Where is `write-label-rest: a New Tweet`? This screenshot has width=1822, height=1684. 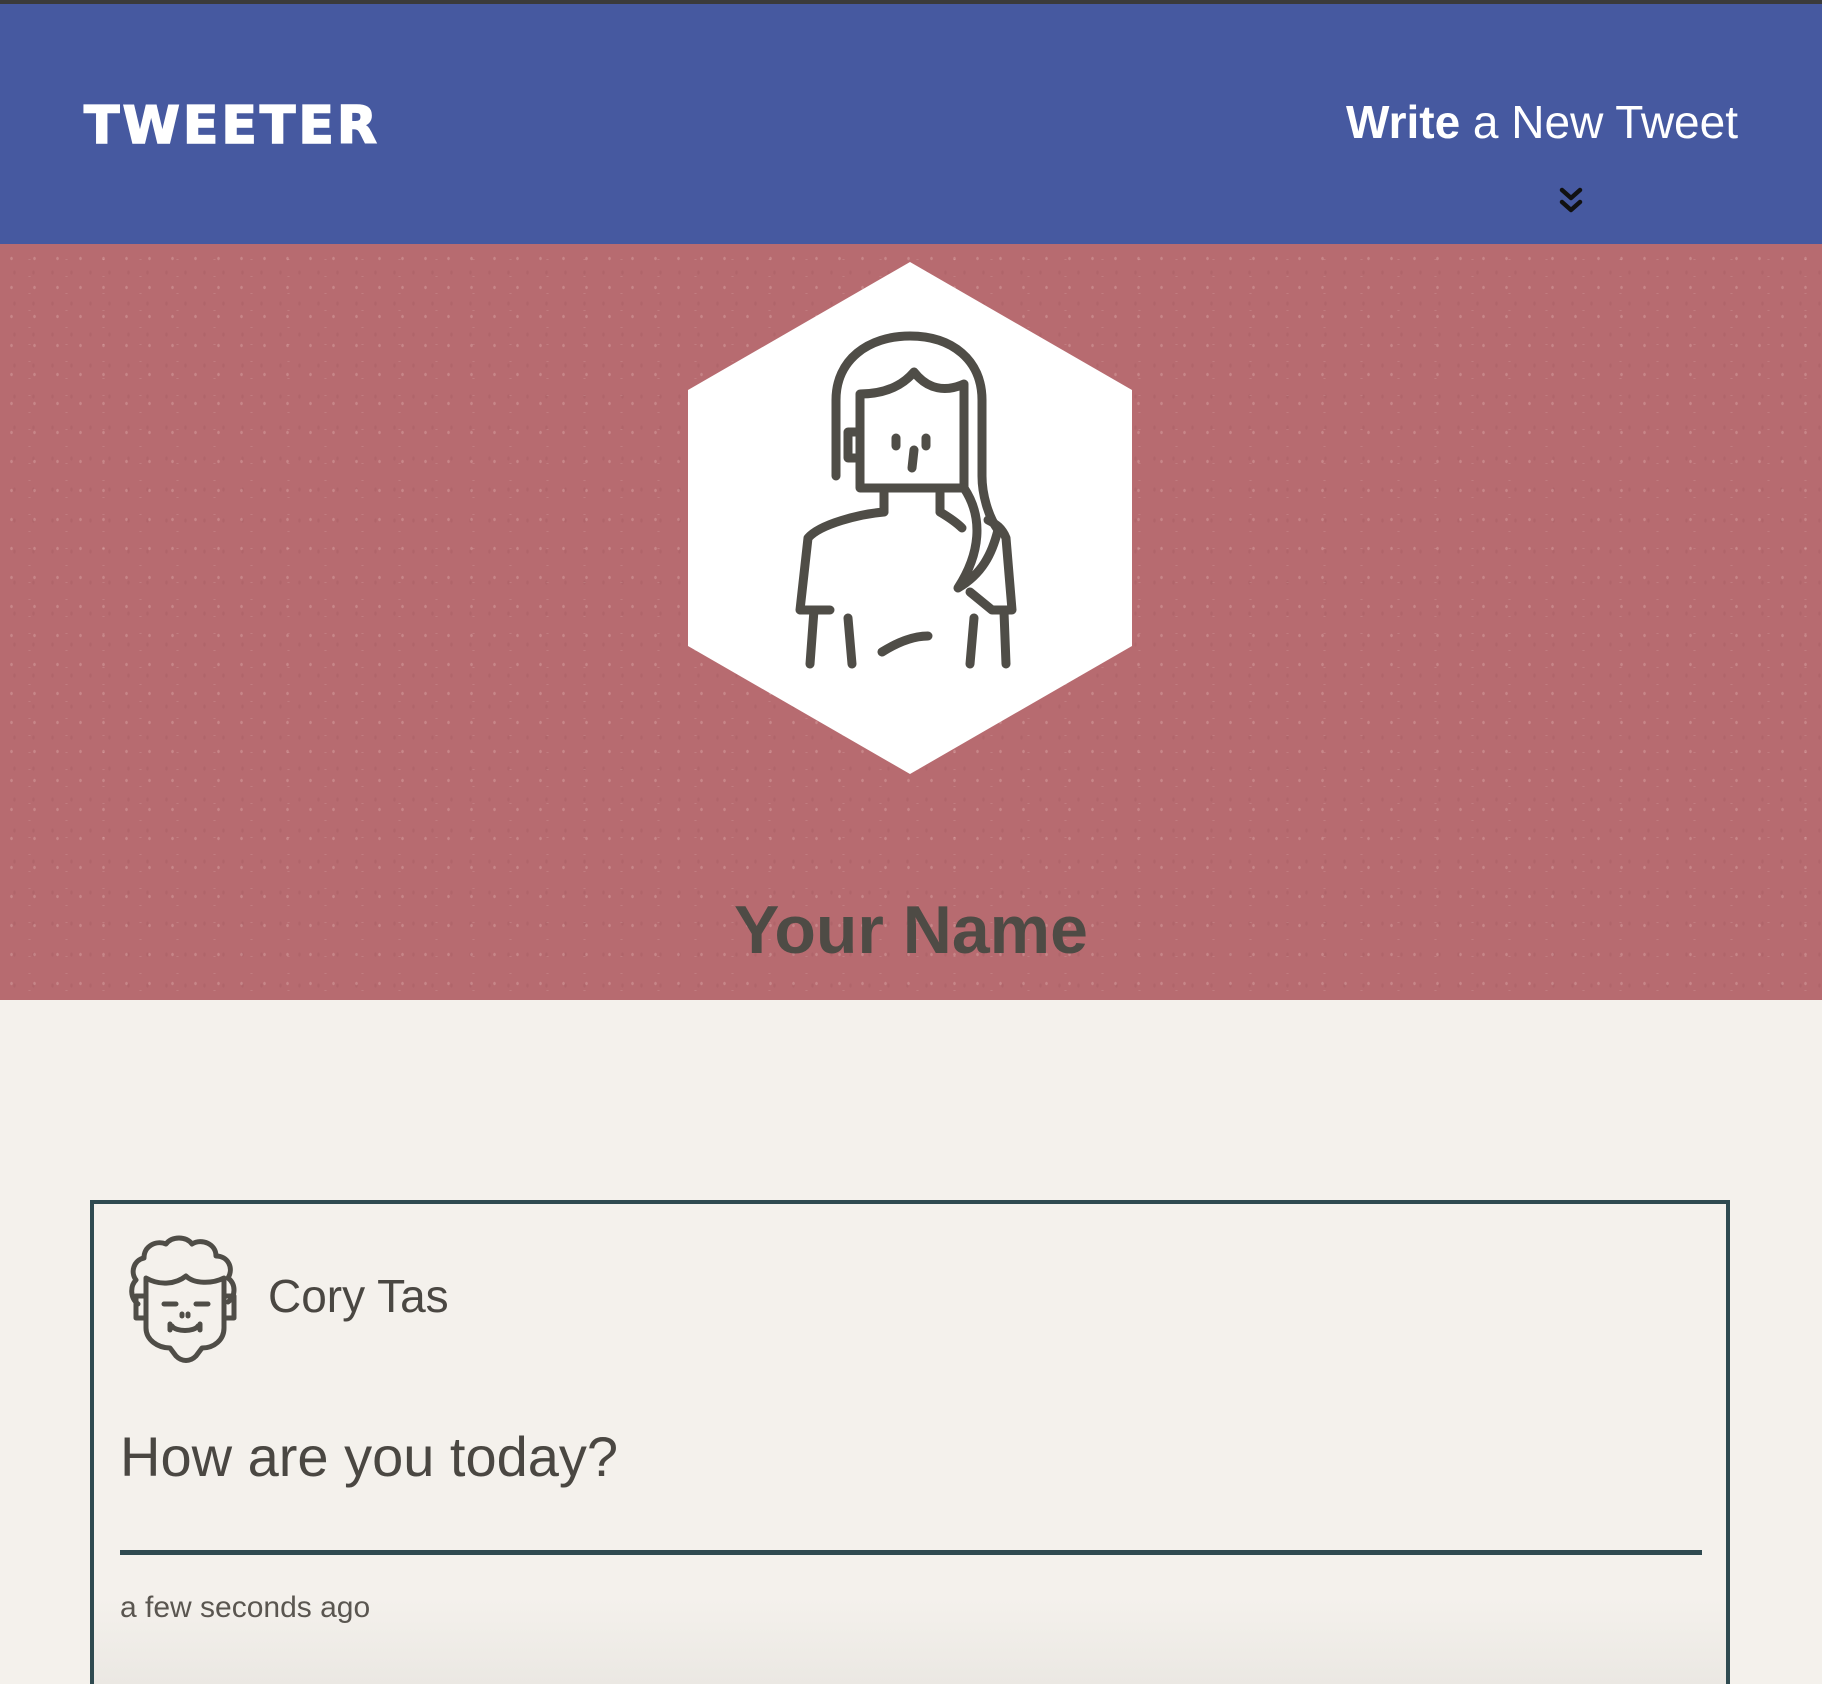
write-label-rest: a New Tweet is located at coordinates (1599, 122).